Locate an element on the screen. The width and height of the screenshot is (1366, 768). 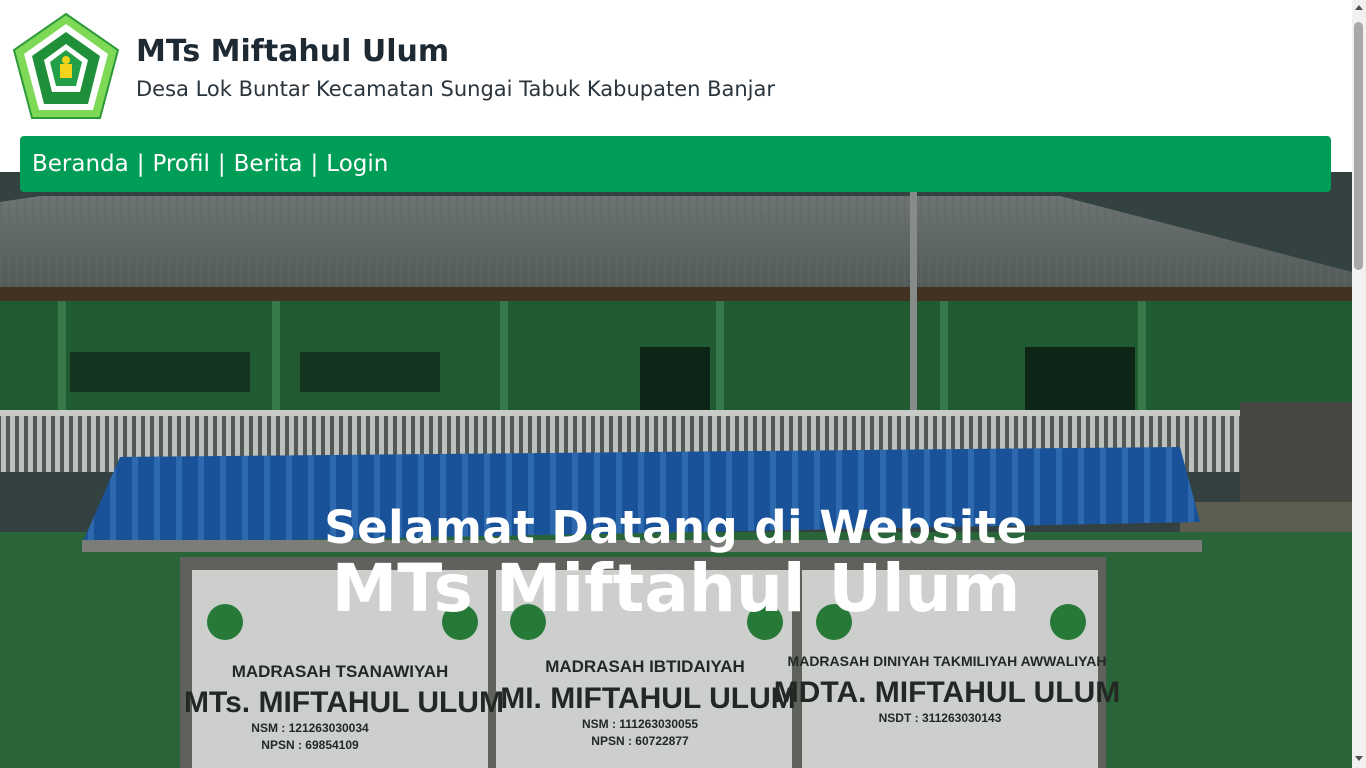
scroll-up-arrow-icon is located at coordinates (1359, 7).